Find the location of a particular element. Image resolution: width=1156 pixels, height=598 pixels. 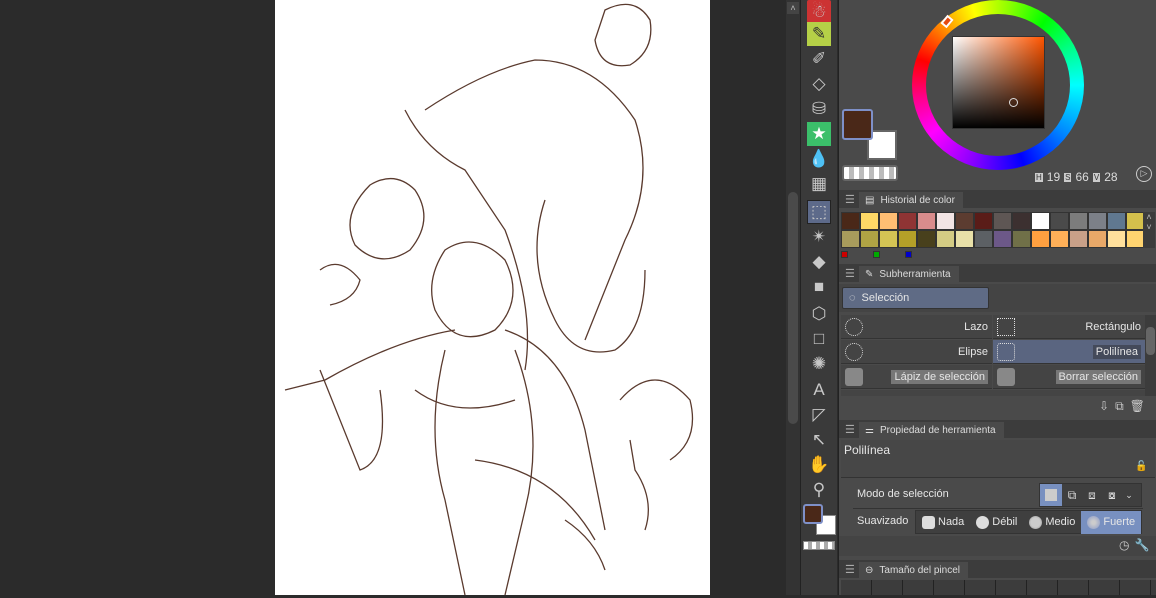

ruler-tool-icon: ✺ is located at coordinates (819, 364).